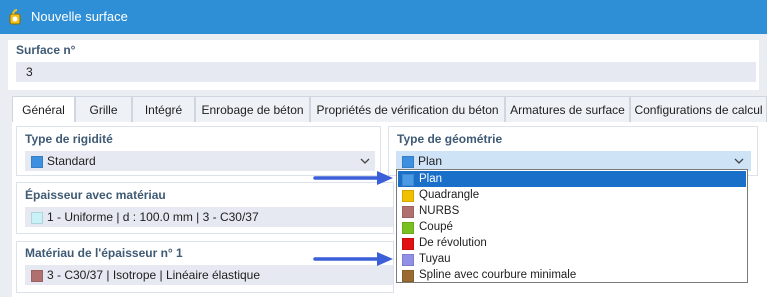 The height and width of the screenshot is (297, 767). I want to click on annotation-arrow-tuyau-icon, so click(353, 259).